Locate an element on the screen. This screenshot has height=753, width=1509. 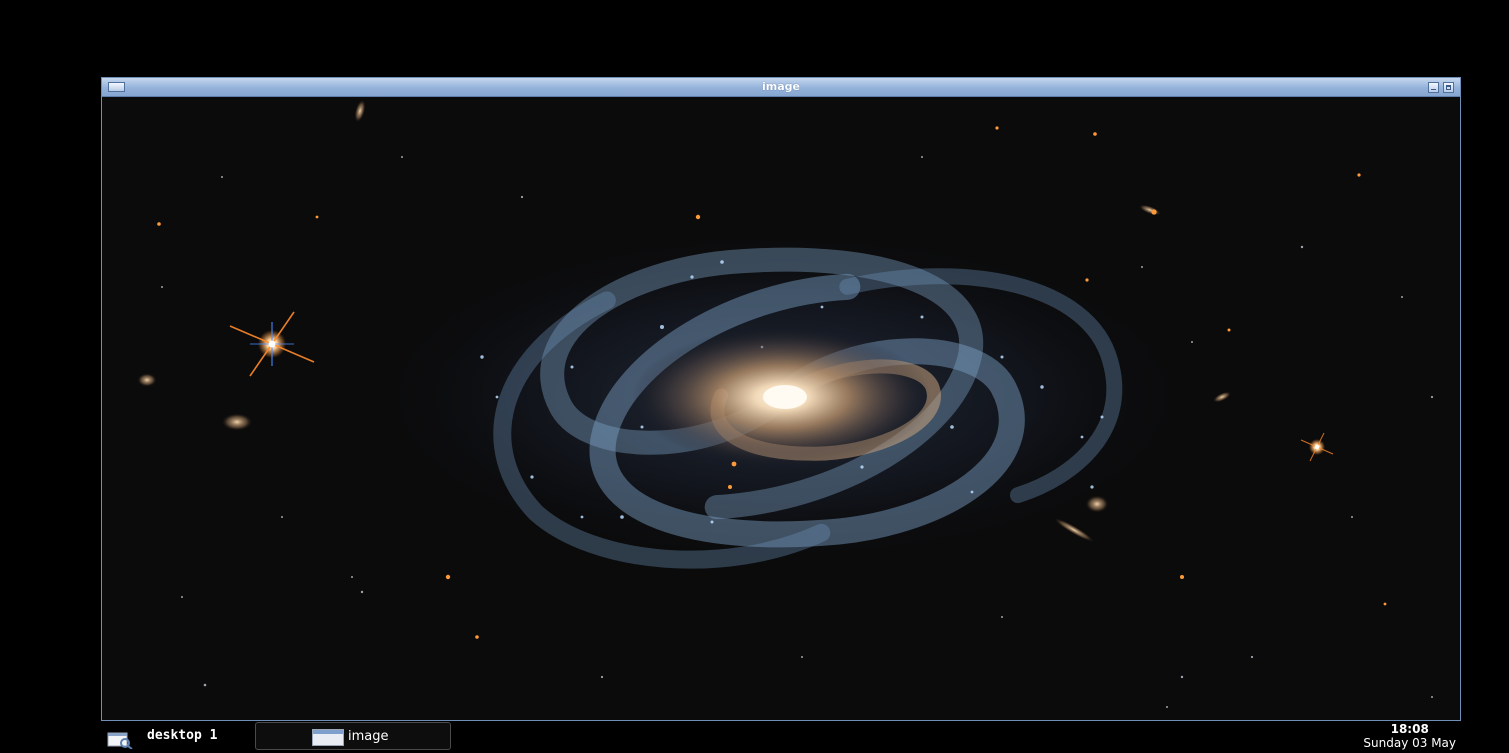
desktop-switcher-icon is located at coordinates (120, 740).